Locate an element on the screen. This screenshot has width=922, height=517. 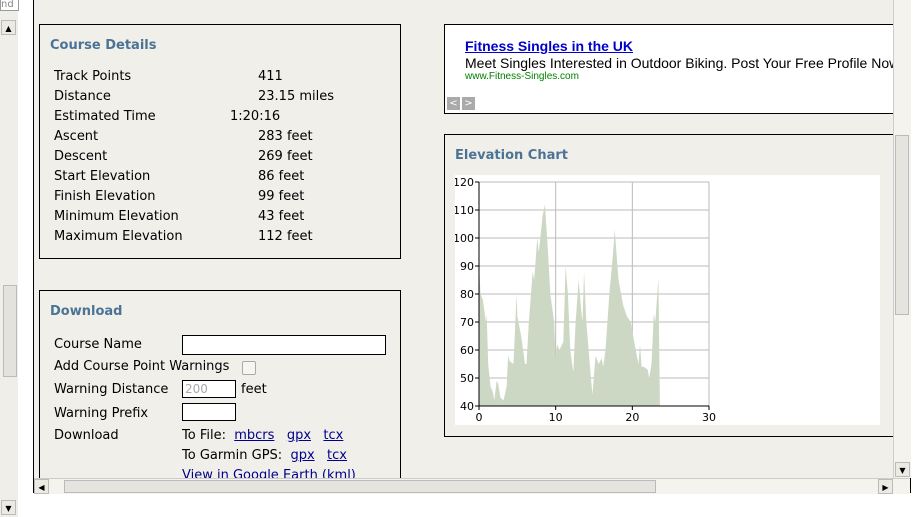
vertical-scrollbar: ▼ is located at coordinates (902, 239).